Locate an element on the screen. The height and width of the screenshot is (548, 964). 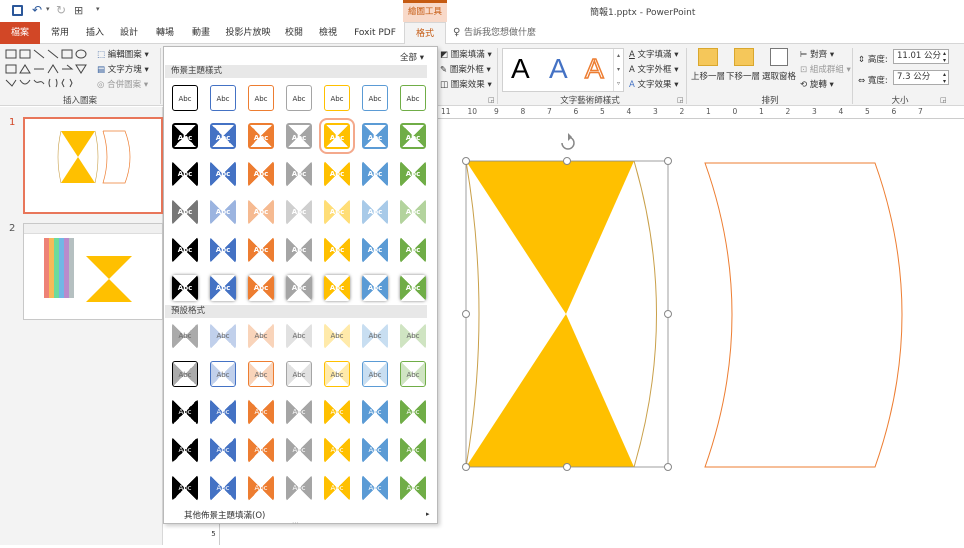
selection-pane-button: 選取窗格 is located at coordinates (779, 76).